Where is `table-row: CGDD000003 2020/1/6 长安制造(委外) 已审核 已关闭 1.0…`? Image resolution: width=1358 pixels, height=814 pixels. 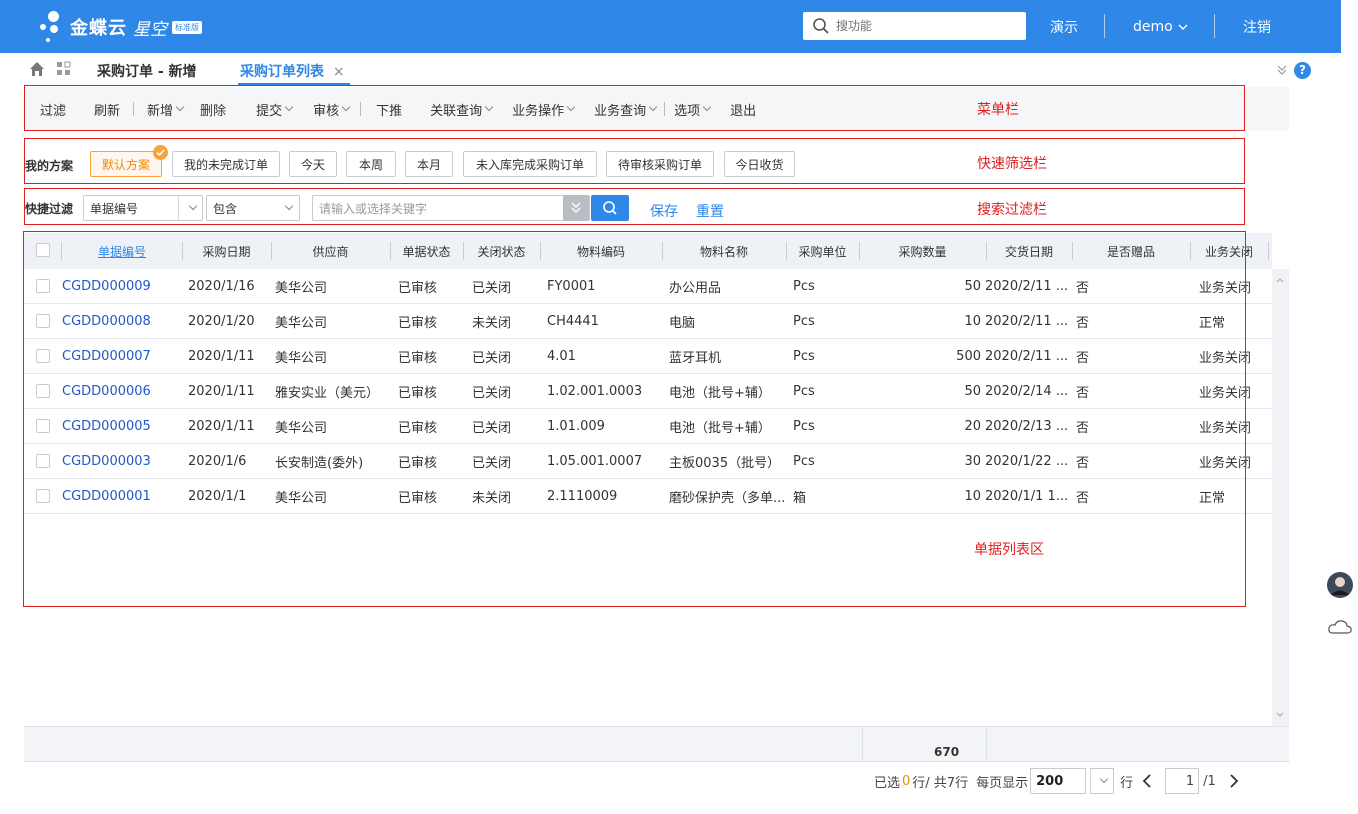
table-row: CGDD000003 2020/1/6 长安制造(委外) 已审核 已关闭 1.0… is located at coordinates (648, 461).